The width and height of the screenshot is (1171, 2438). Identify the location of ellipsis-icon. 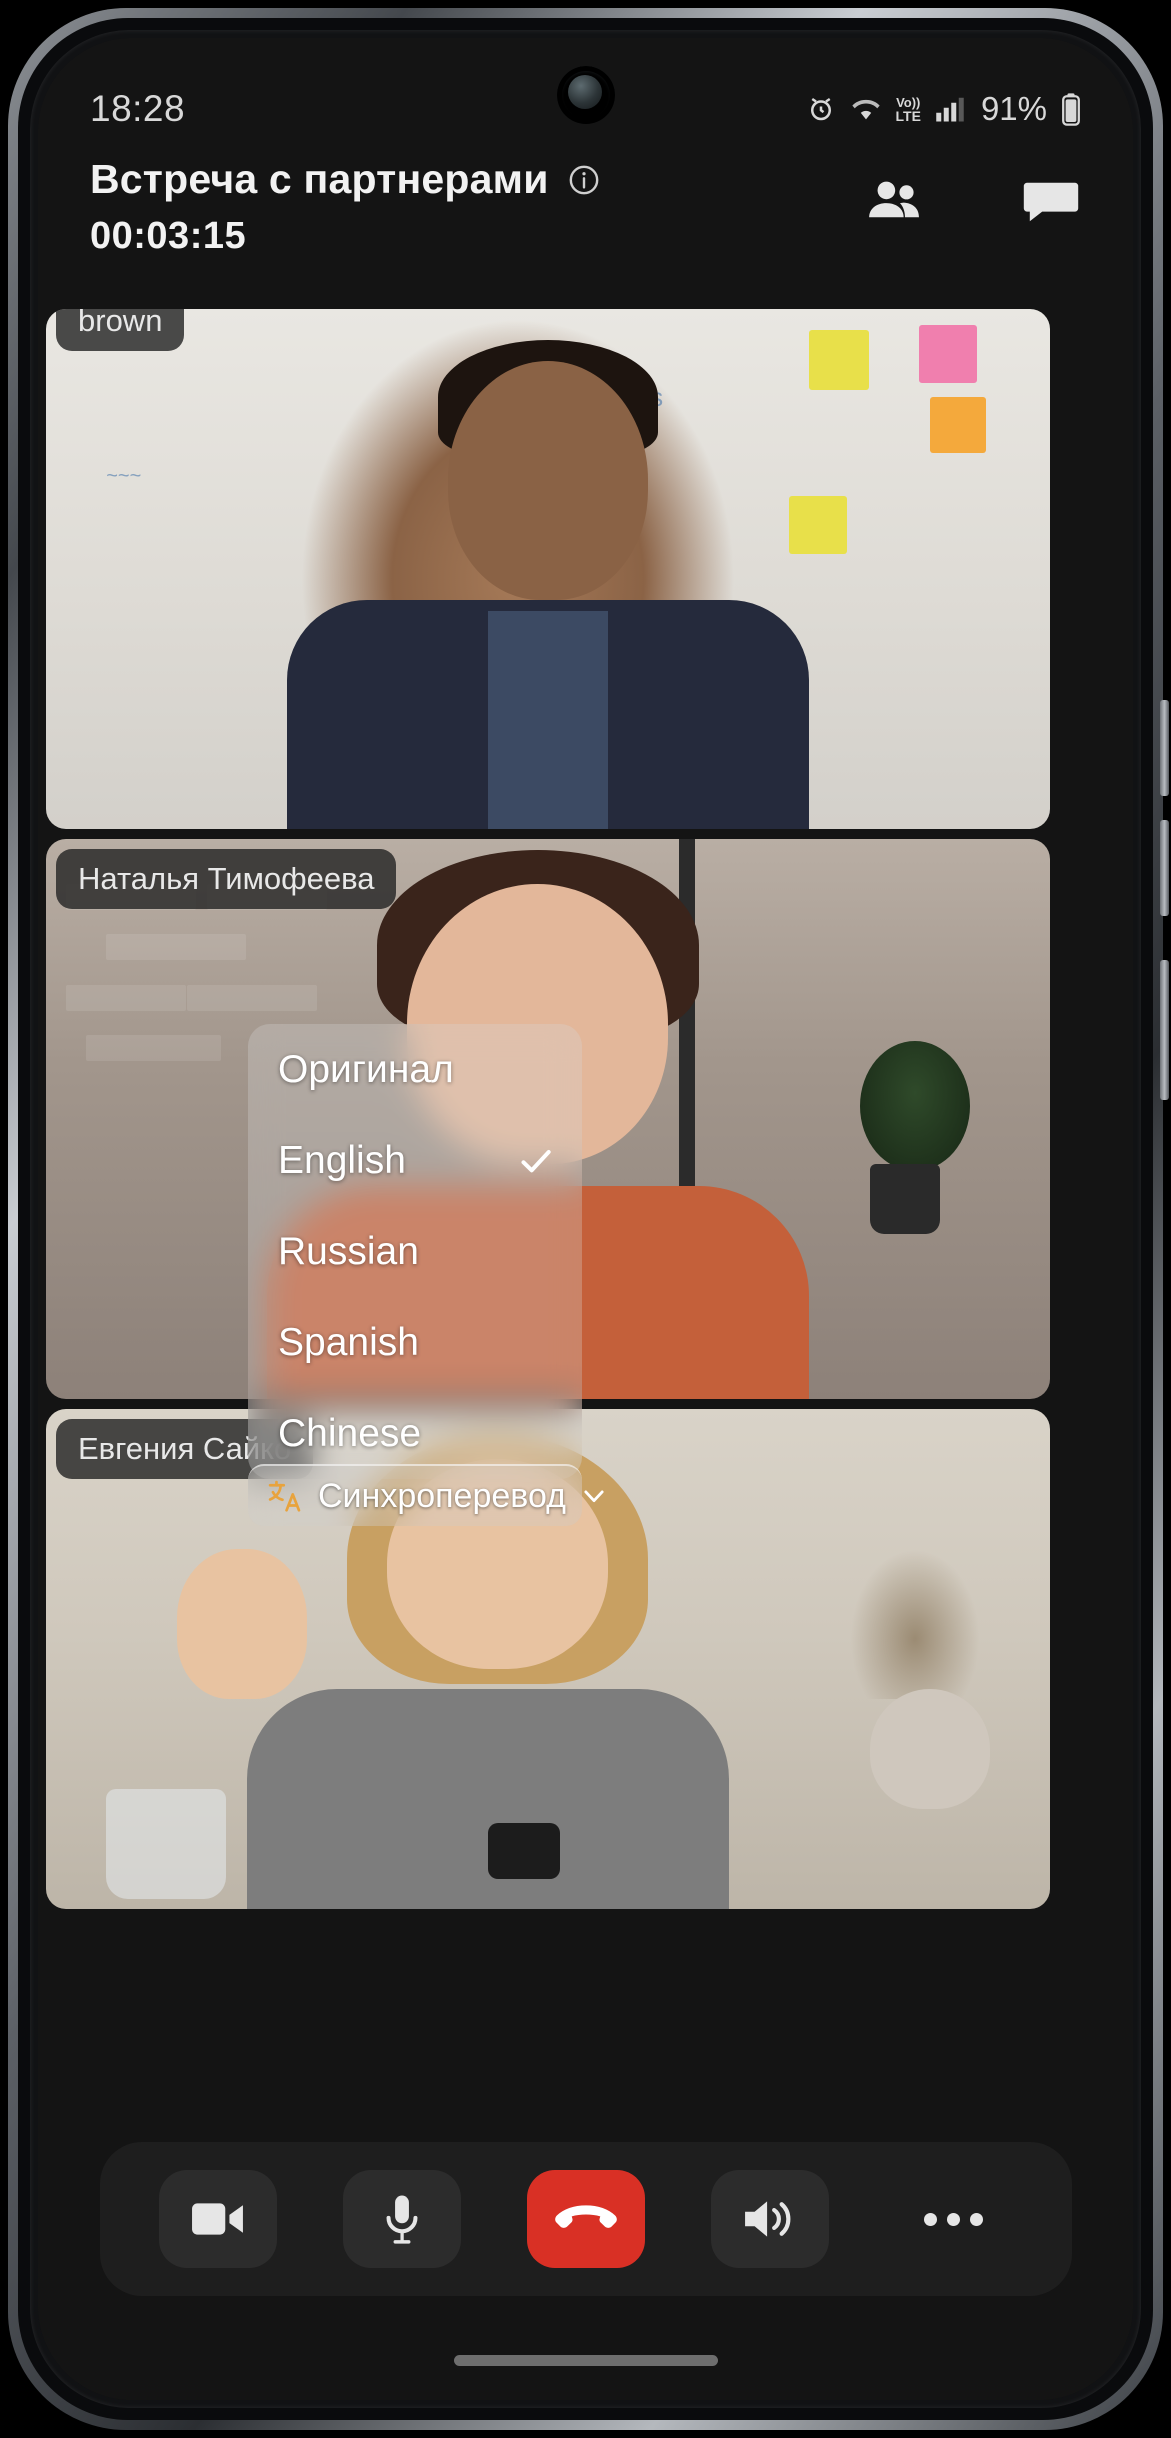
(953, 2219).